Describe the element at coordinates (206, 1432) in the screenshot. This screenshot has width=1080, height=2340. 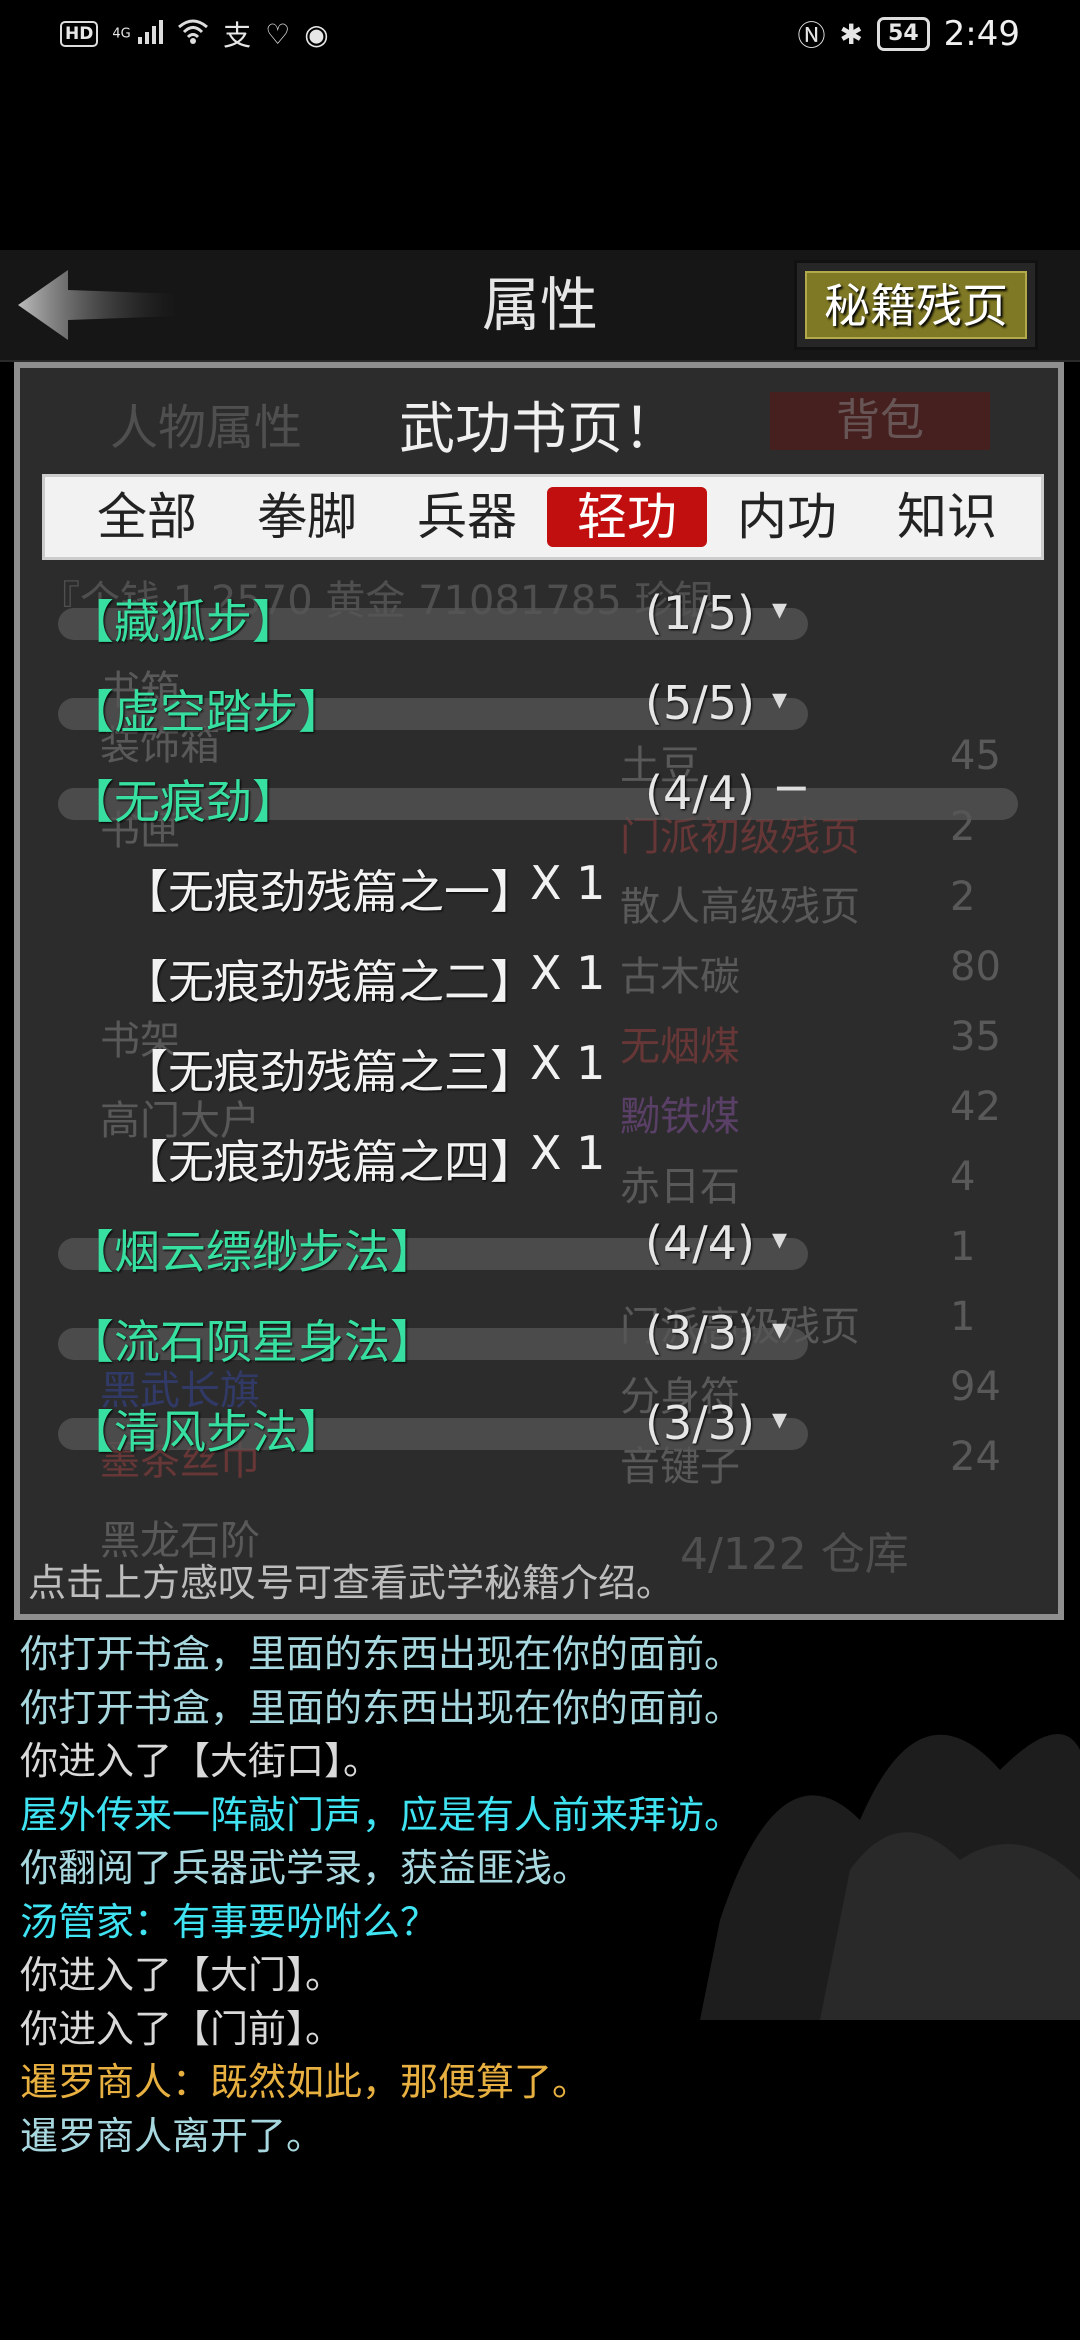
I see `skill-name: 【清风步法】` at that location.